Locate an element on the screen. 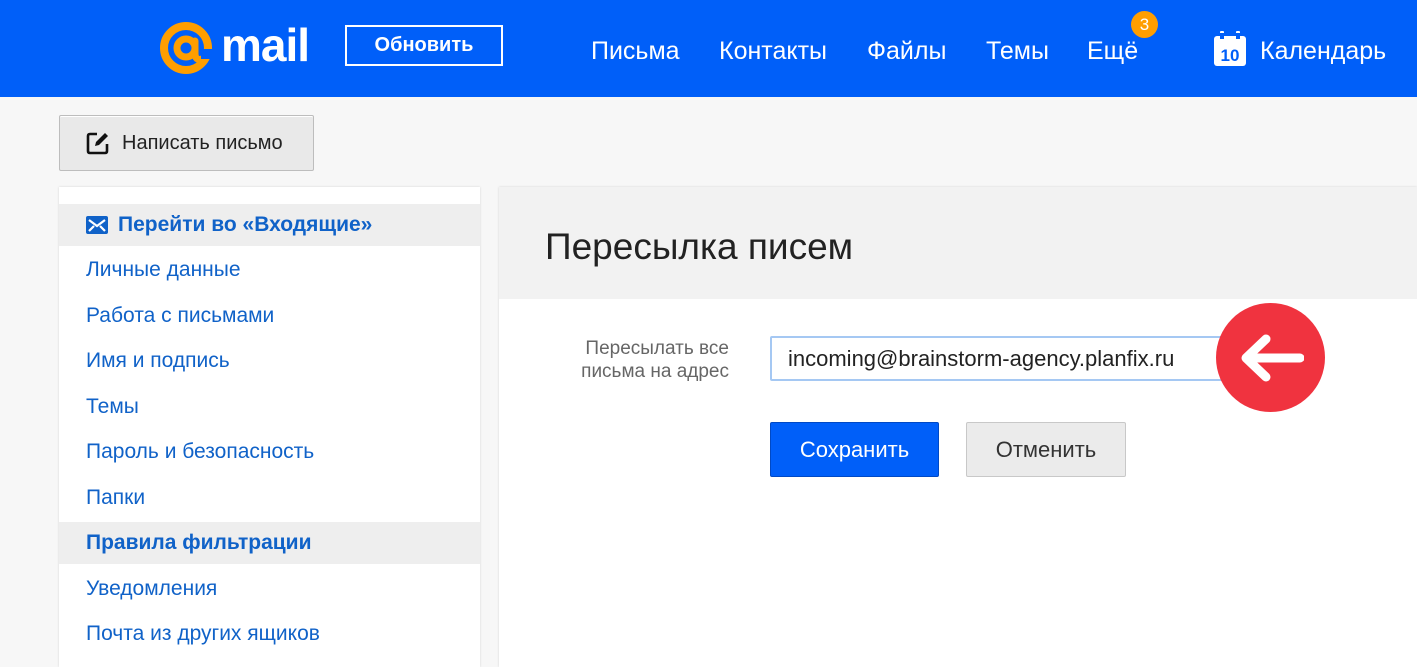 The width and height of the screenshot is (1417, 667). nav-calendar: Календарь is located at coordinates (1323, 51).